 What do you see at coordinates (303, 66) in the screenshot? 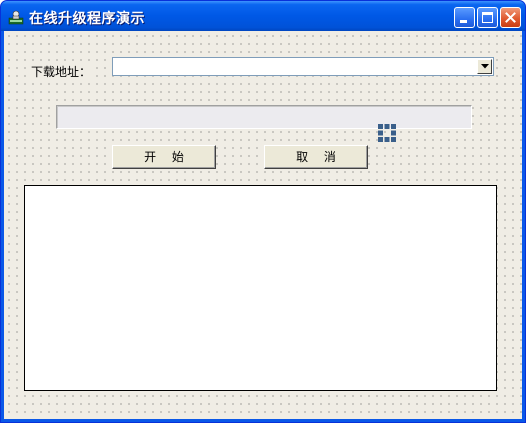
I see `download-url-combobox` at bounding box center [303, 66].